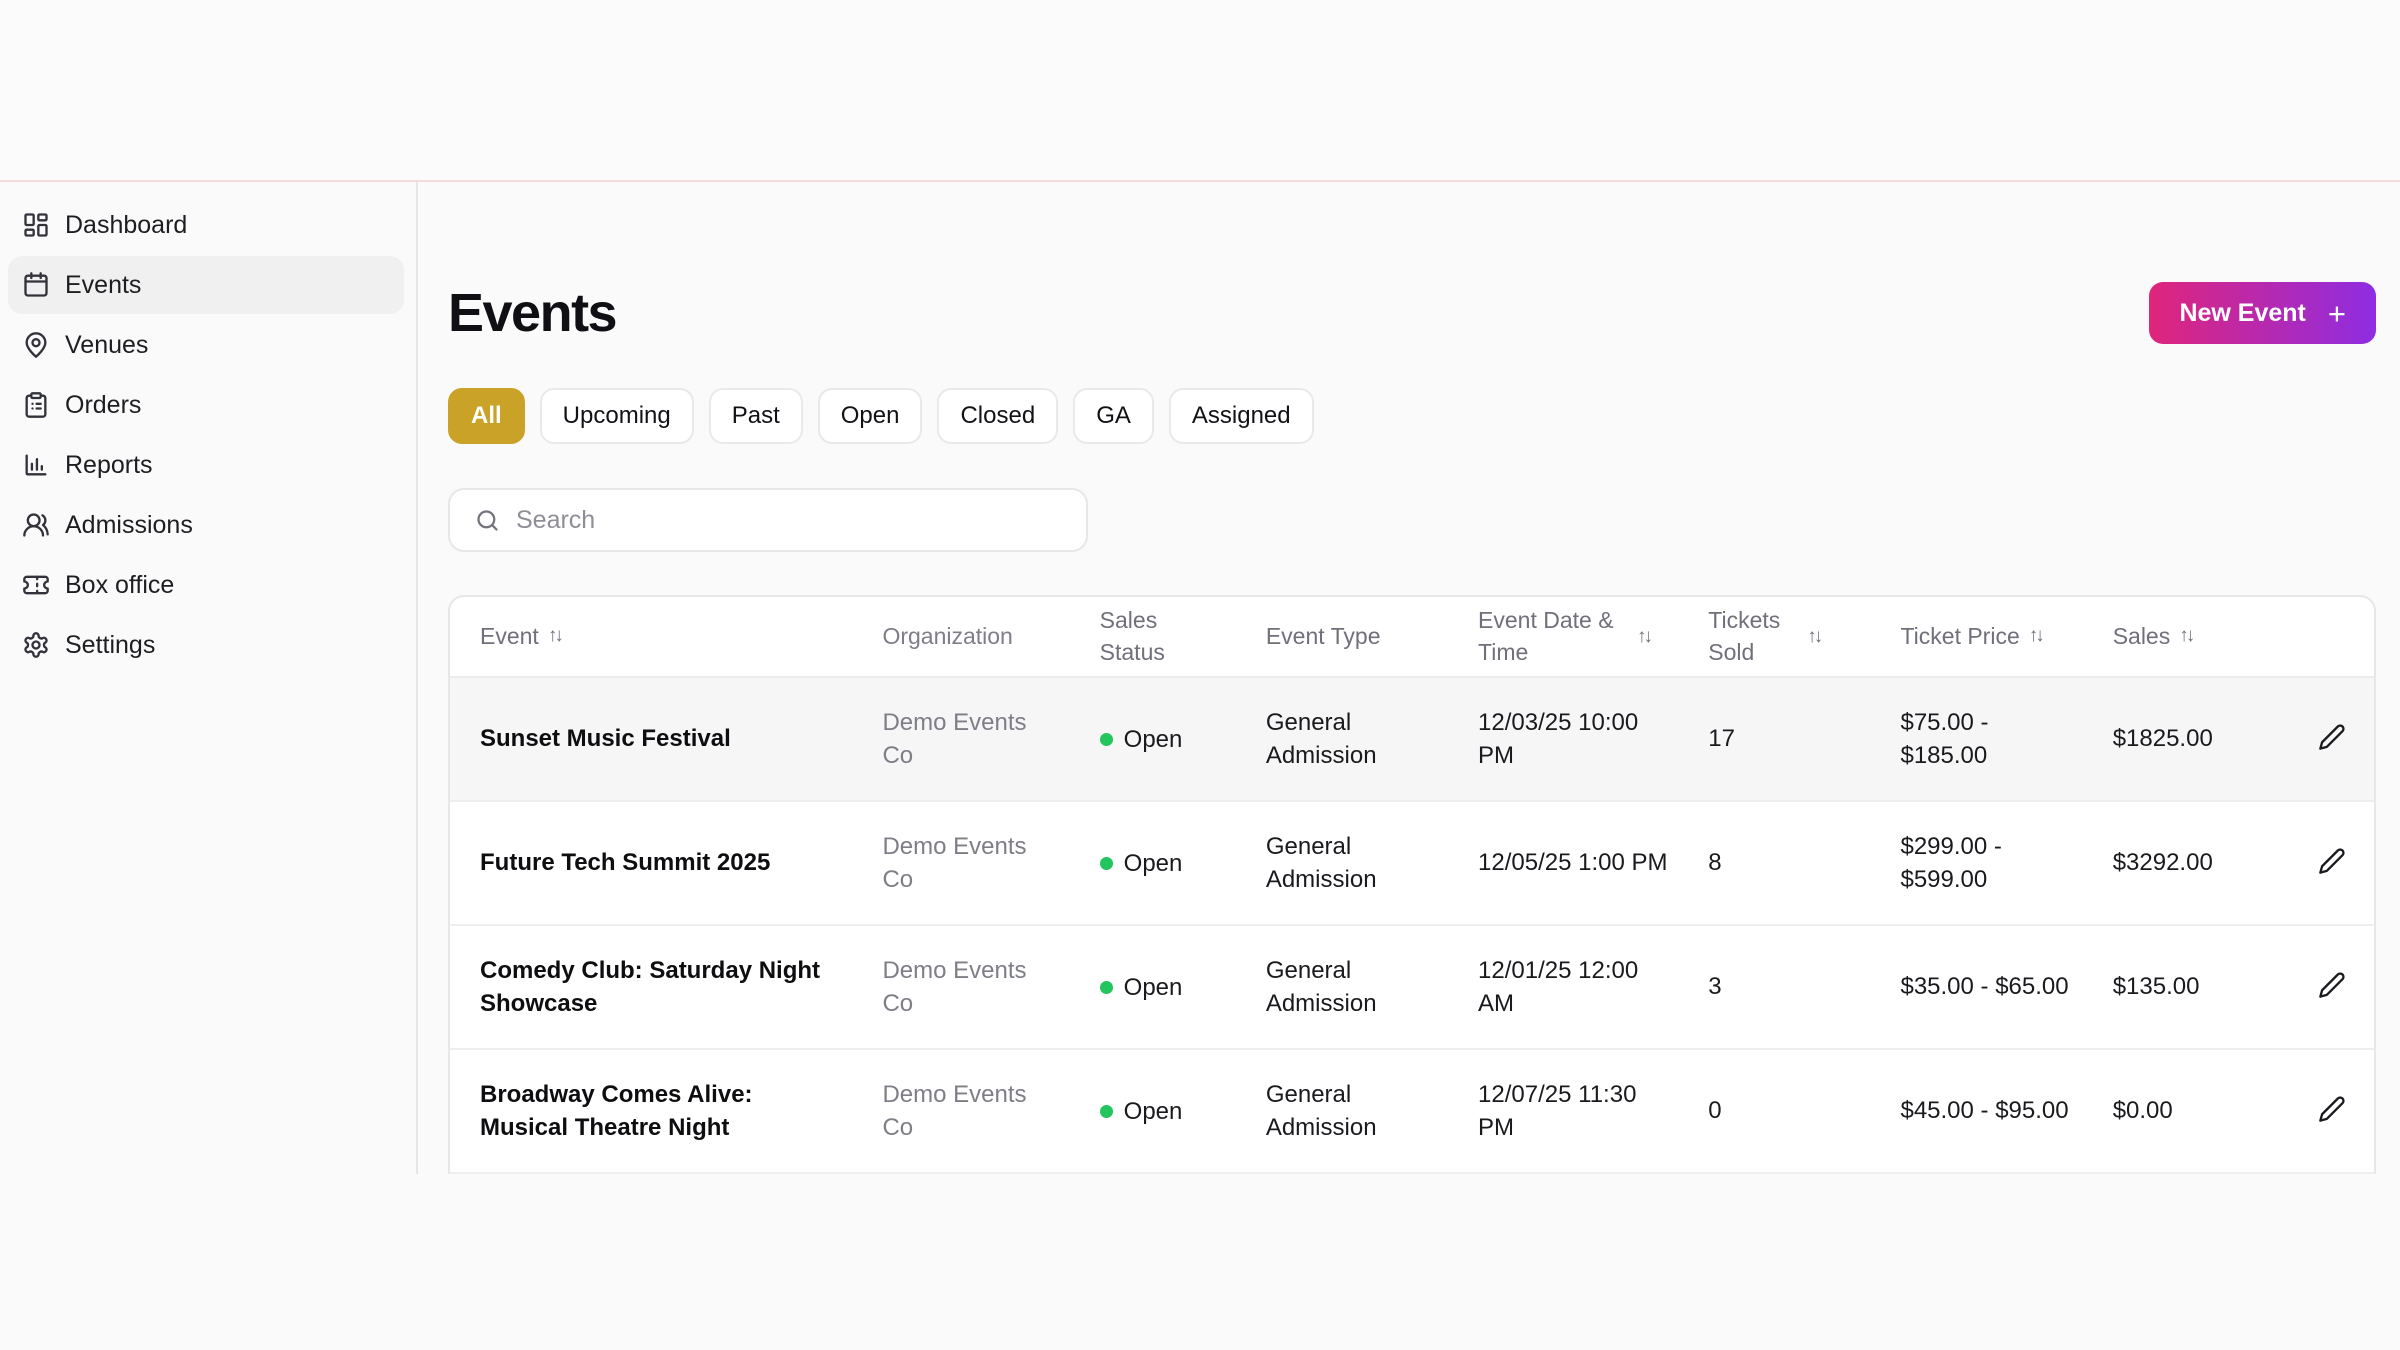 The height and width of the screenshot is (1350, 2400). I want to click on column-label: Event, so click(509, 635).